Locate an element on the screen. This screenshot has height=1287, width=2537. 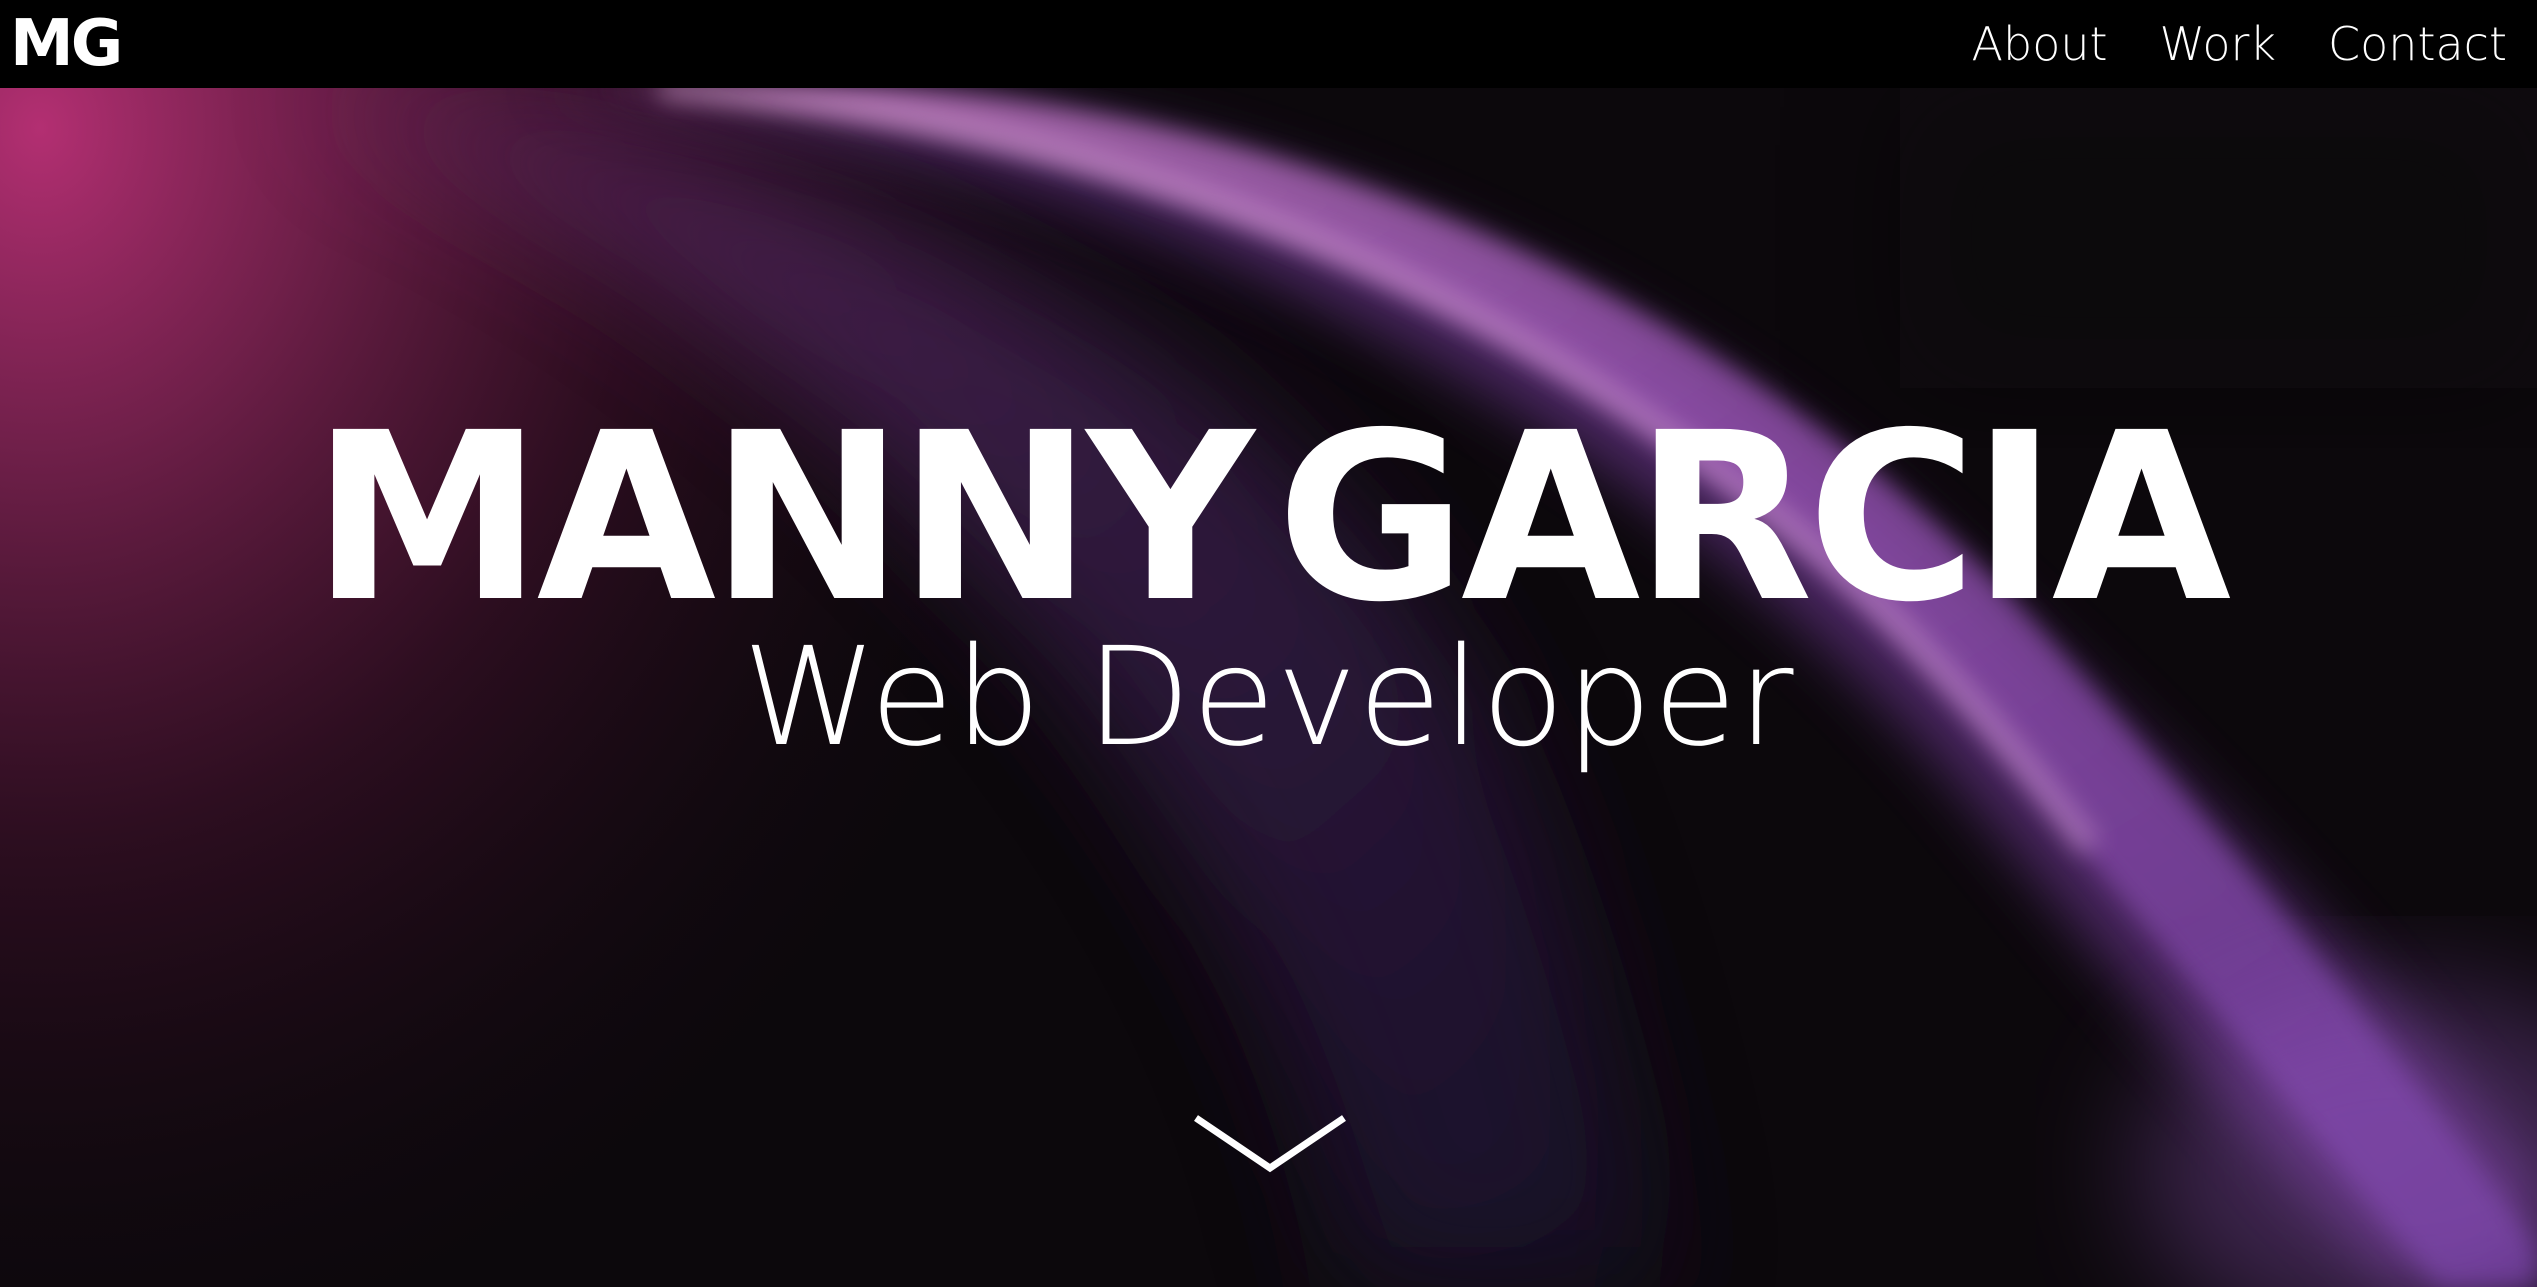
logo: MG is located at coordinates (66, 44).